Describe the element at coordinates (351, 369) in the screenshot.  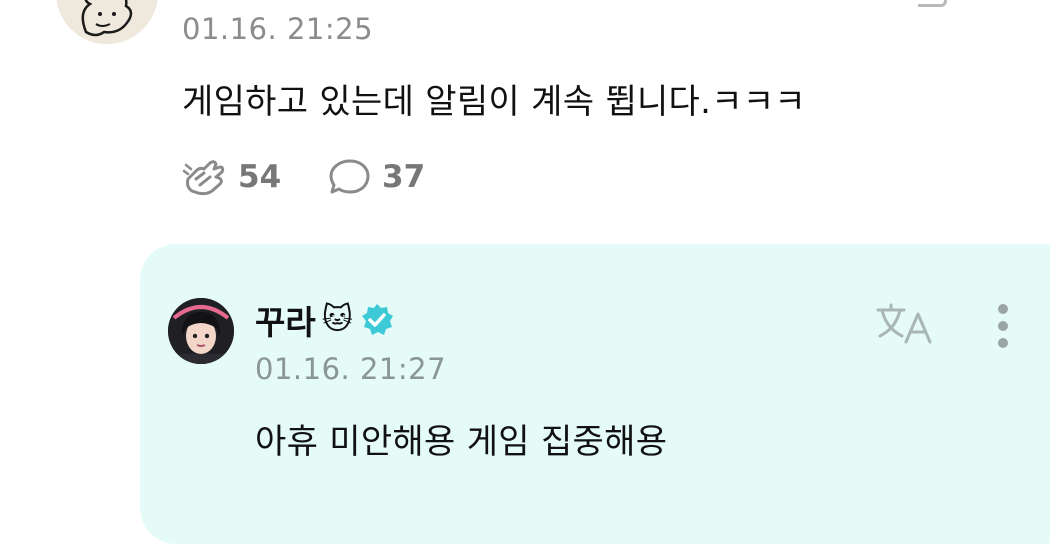
I see `reply-timestamp: 01.16. 21:27` at that location.